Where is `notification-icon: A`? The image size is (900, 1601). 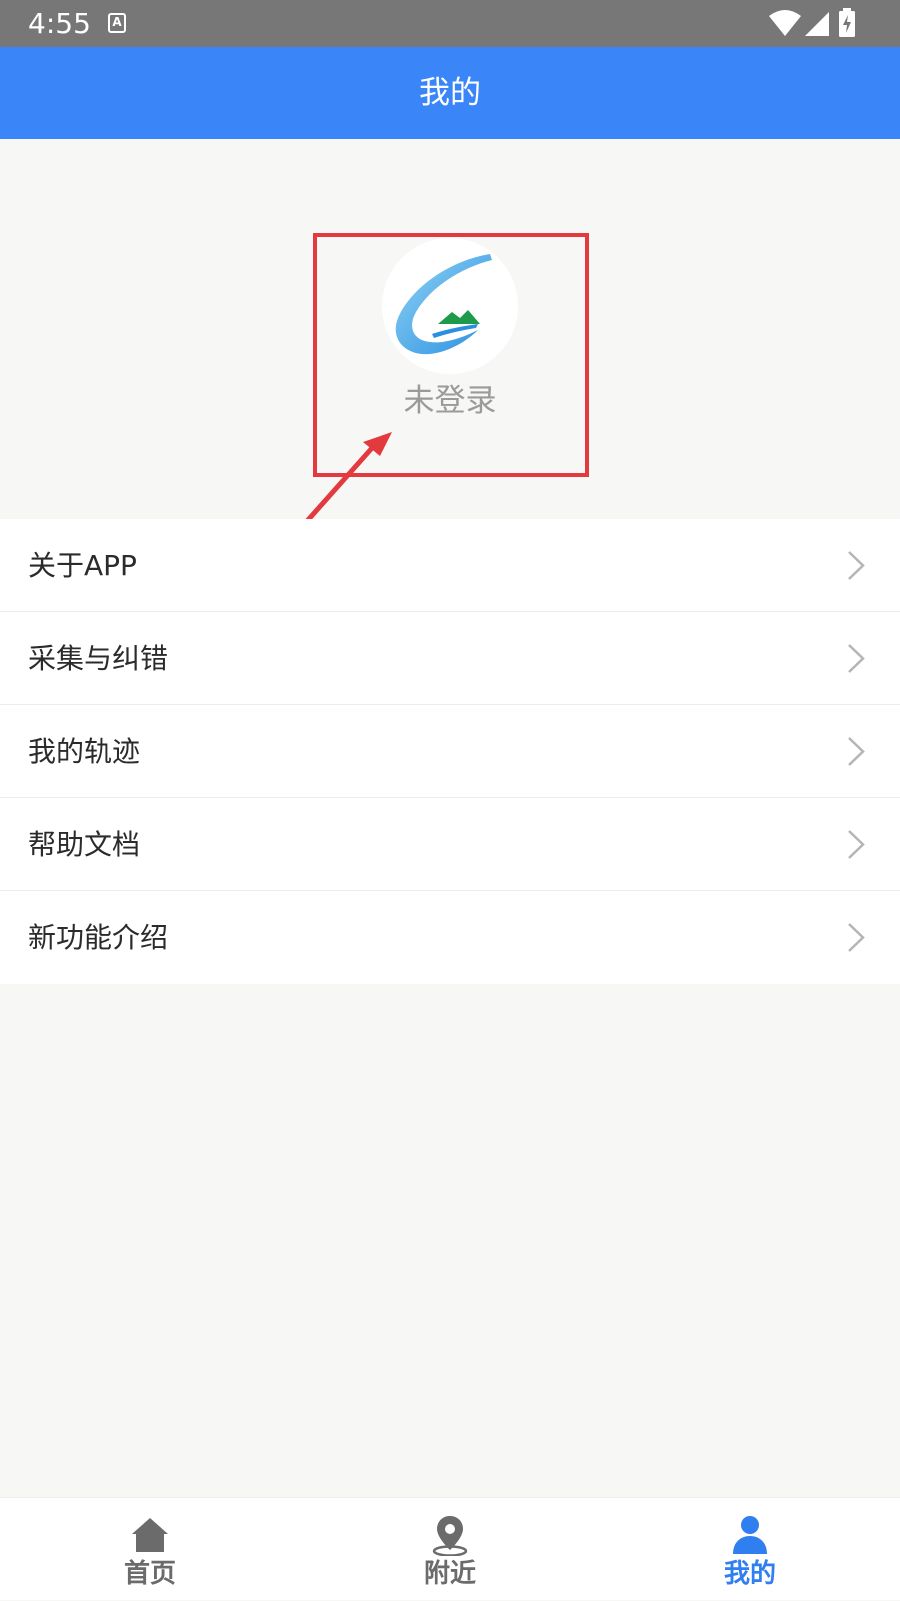
notification-icon: A is located at coordinates (117, 23).